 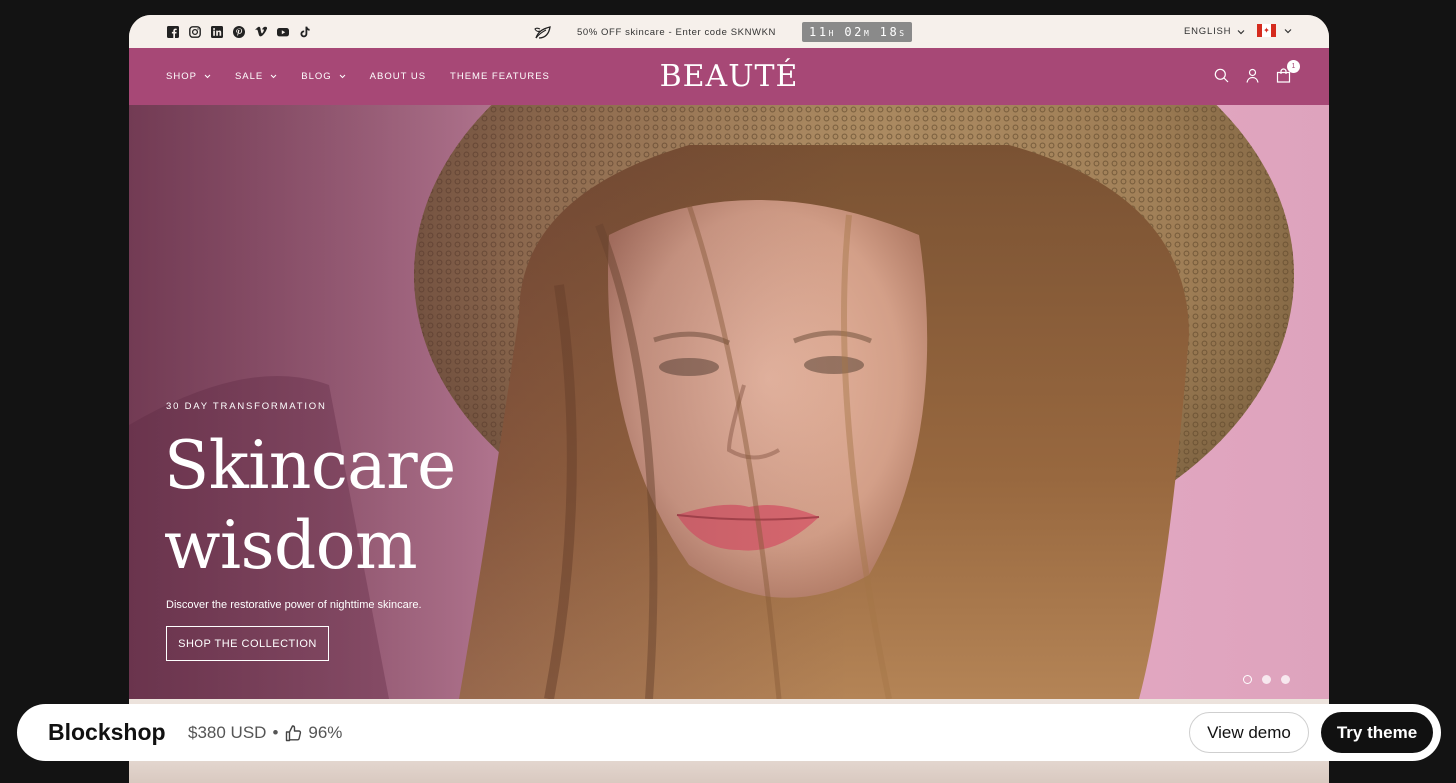 What do you see at coordinates (107, 732) in the screenshot?
I see `theme-name: Blockshop` at bounding box center [107, 732].